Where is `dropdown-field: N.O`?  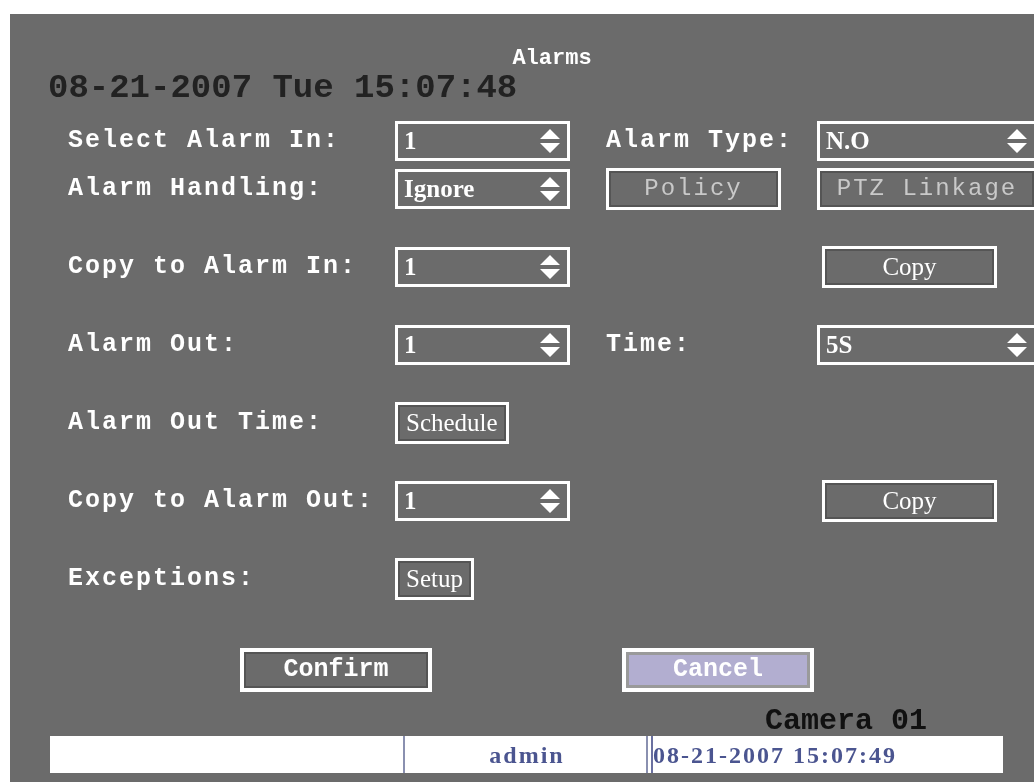 dropdown-field: N.O is located at coordinates (925, 141).